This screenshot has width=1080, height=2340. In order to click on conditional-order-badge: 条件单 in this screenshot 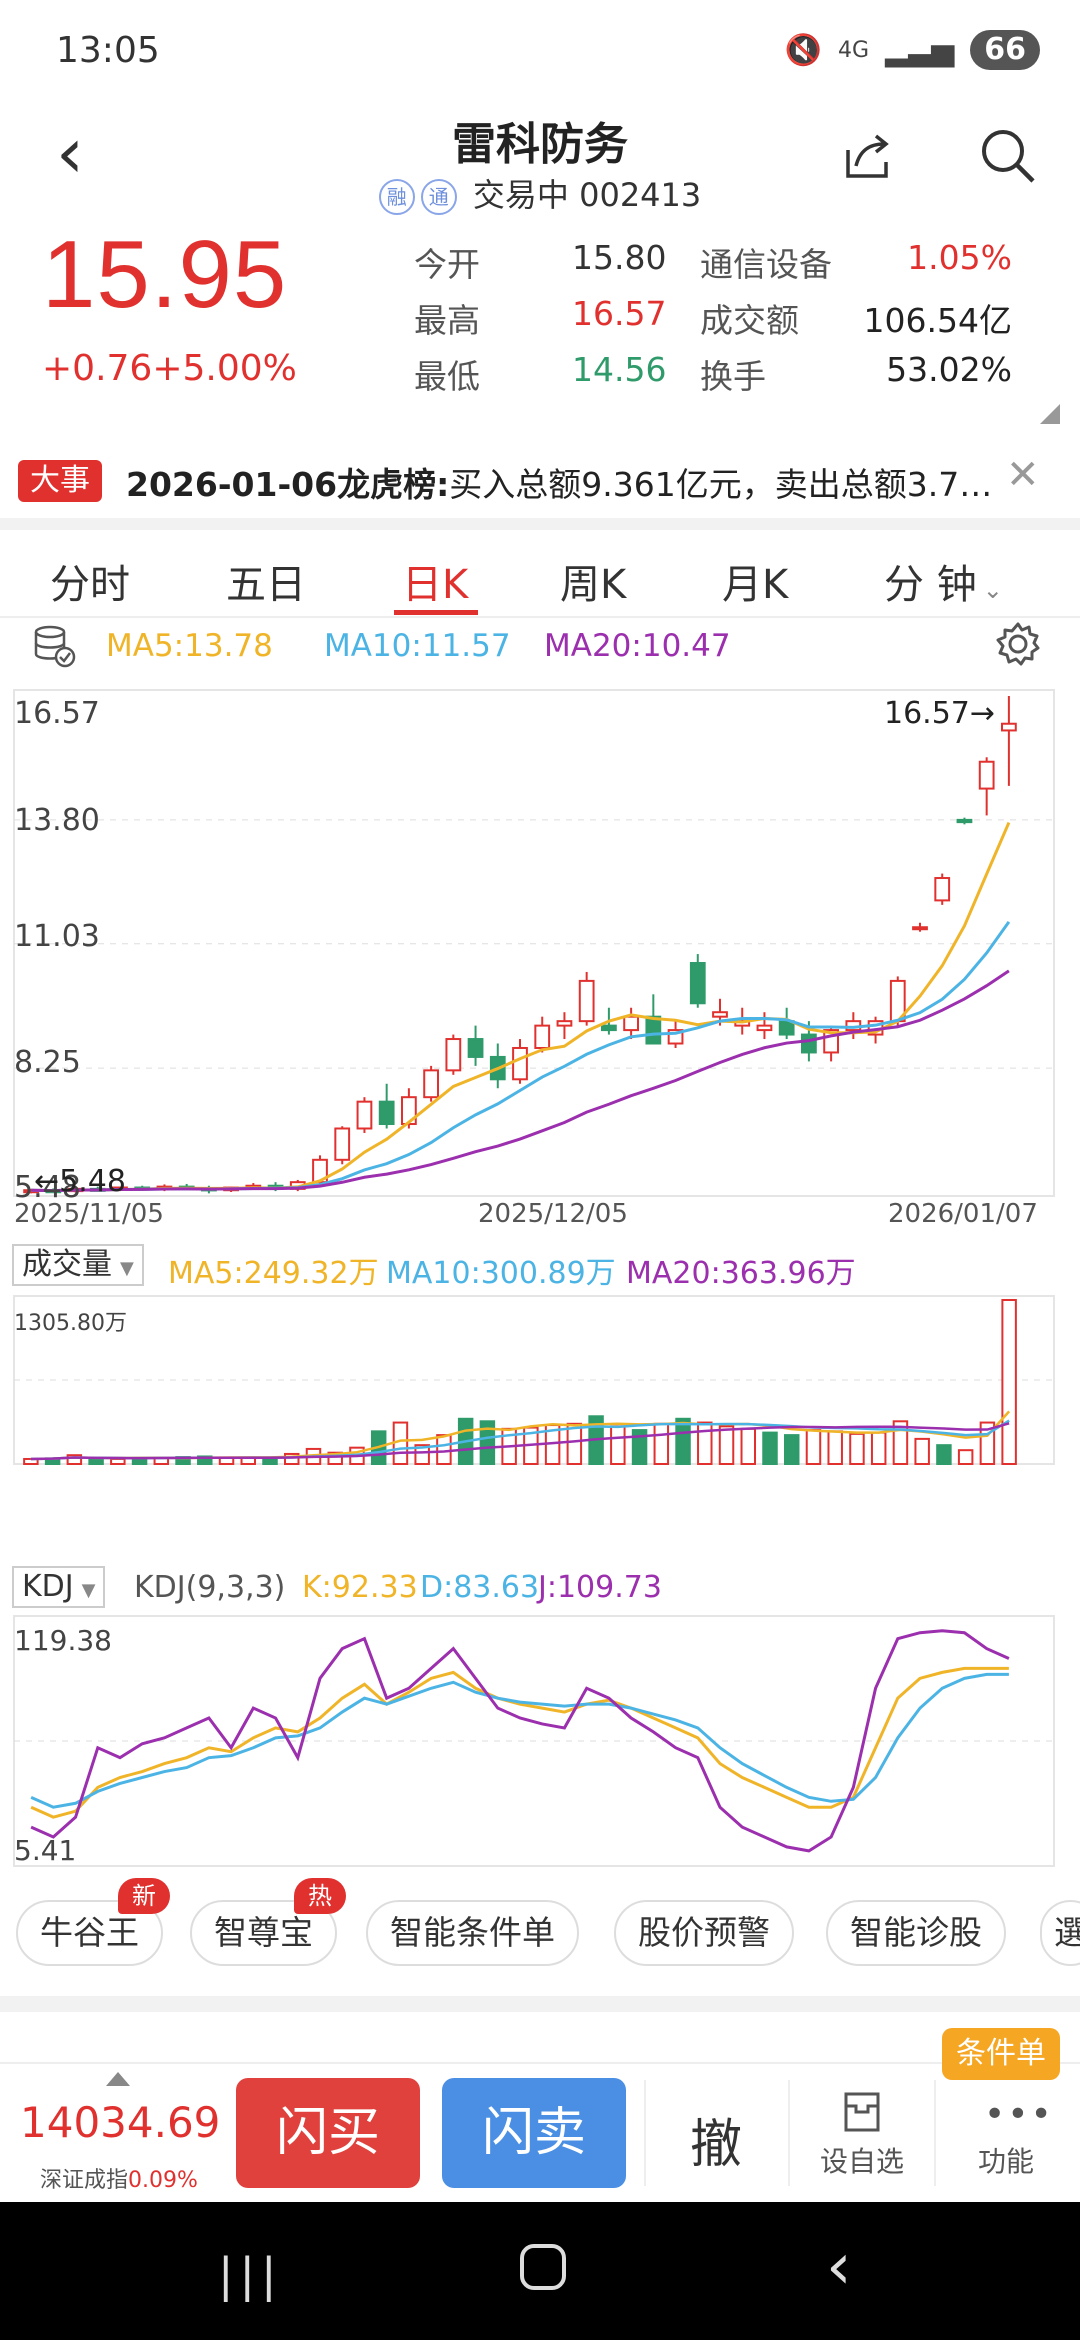, I will do `click(1001, 2054)`.